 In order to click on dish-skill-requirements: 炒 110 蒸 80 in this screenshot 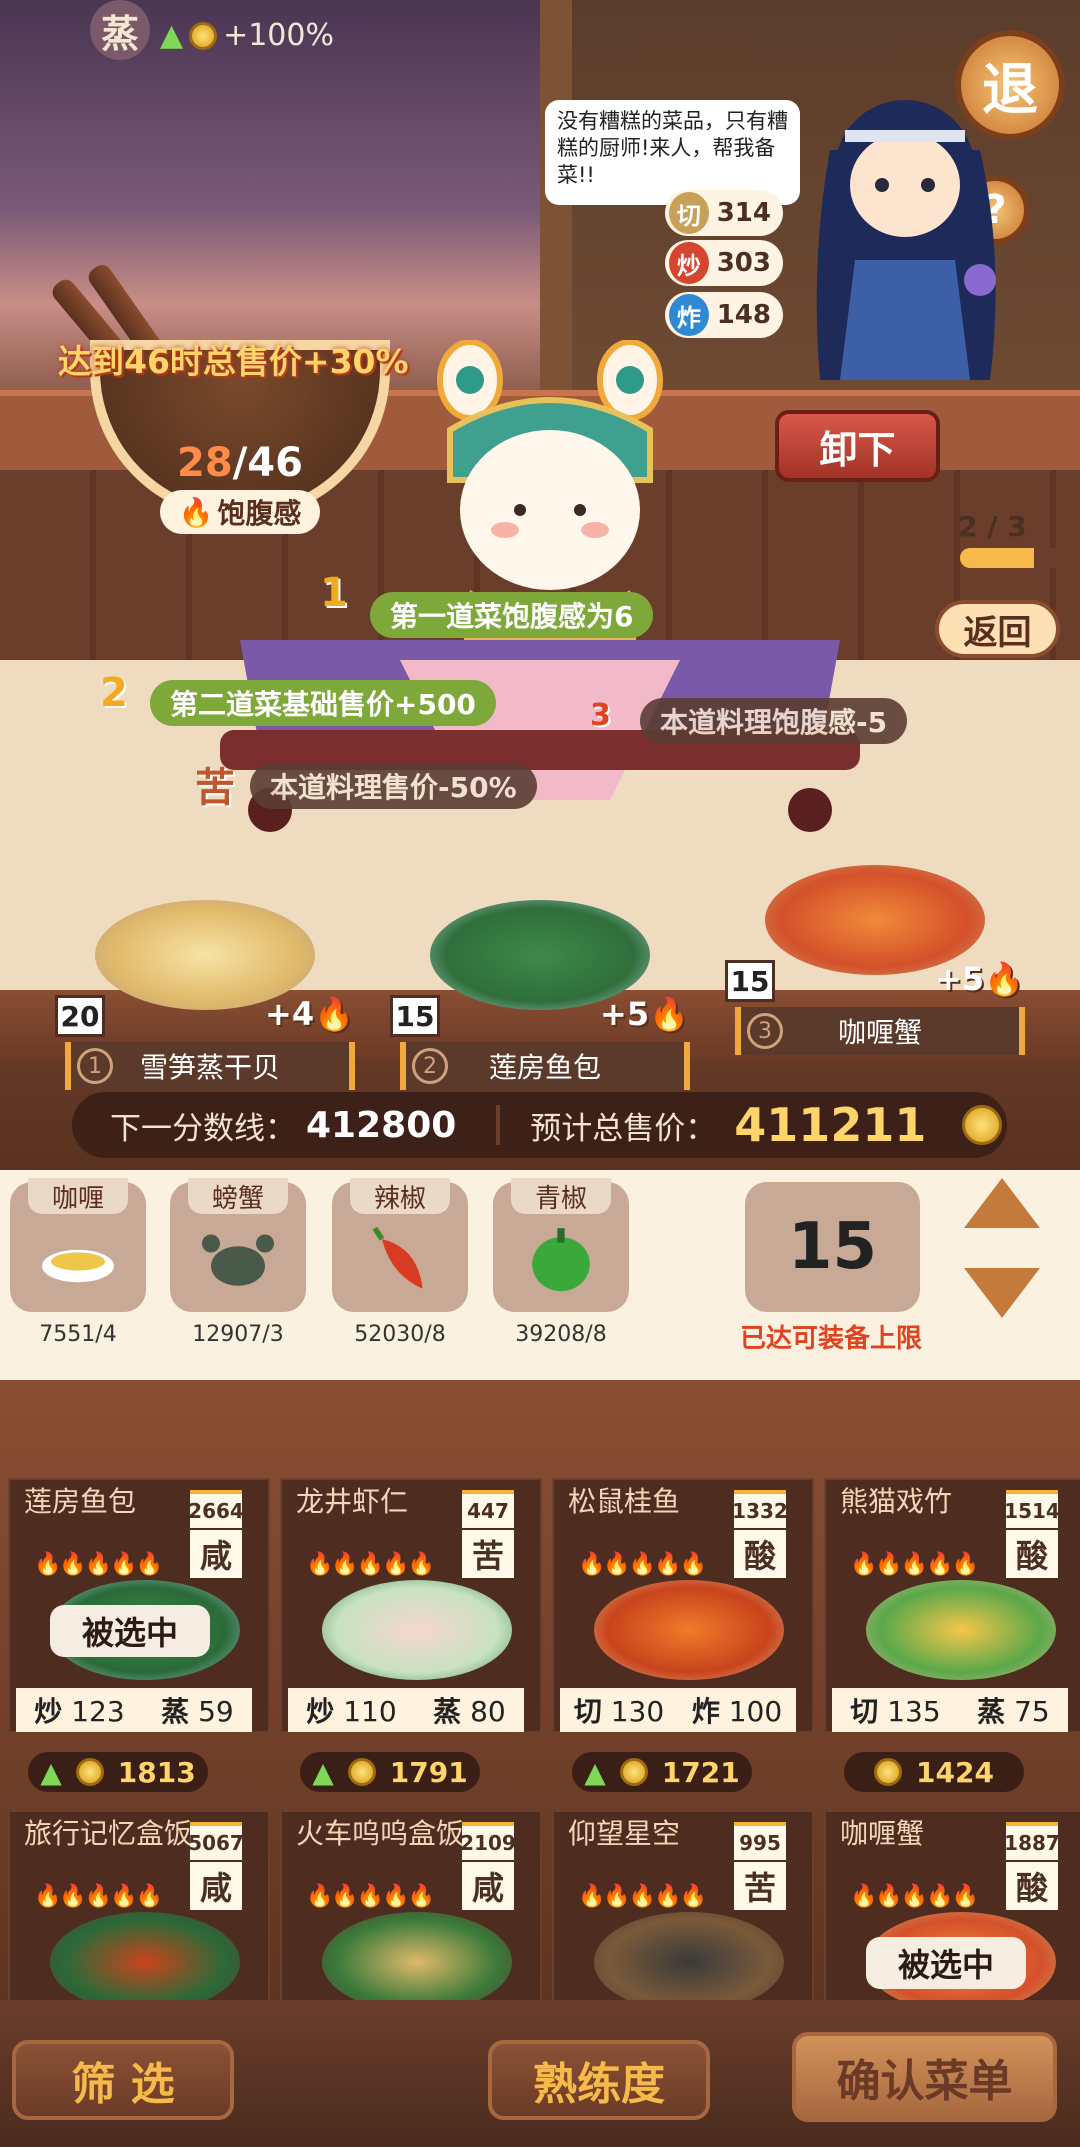, I will do `click(406, 1710)`.